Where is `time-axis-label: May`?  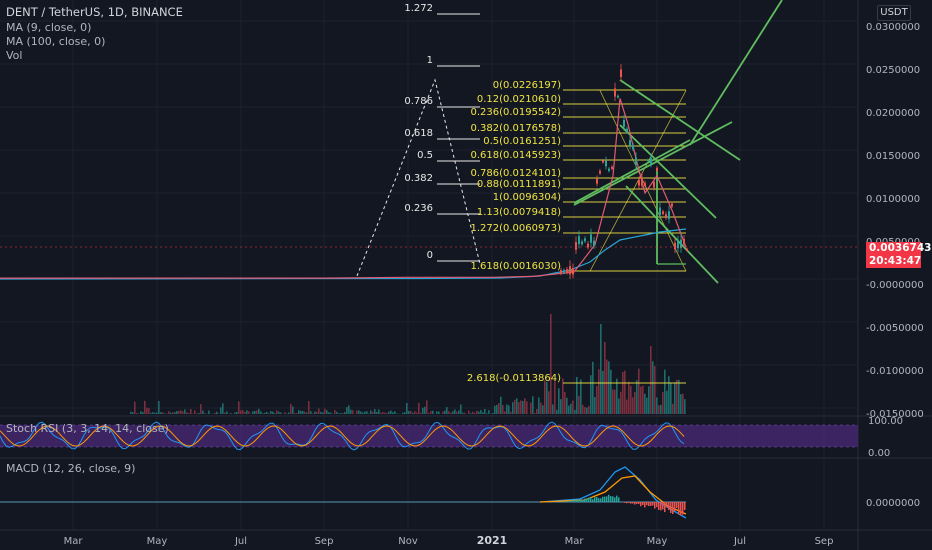 time-axis-label: May is located at coordinates (157, 541).